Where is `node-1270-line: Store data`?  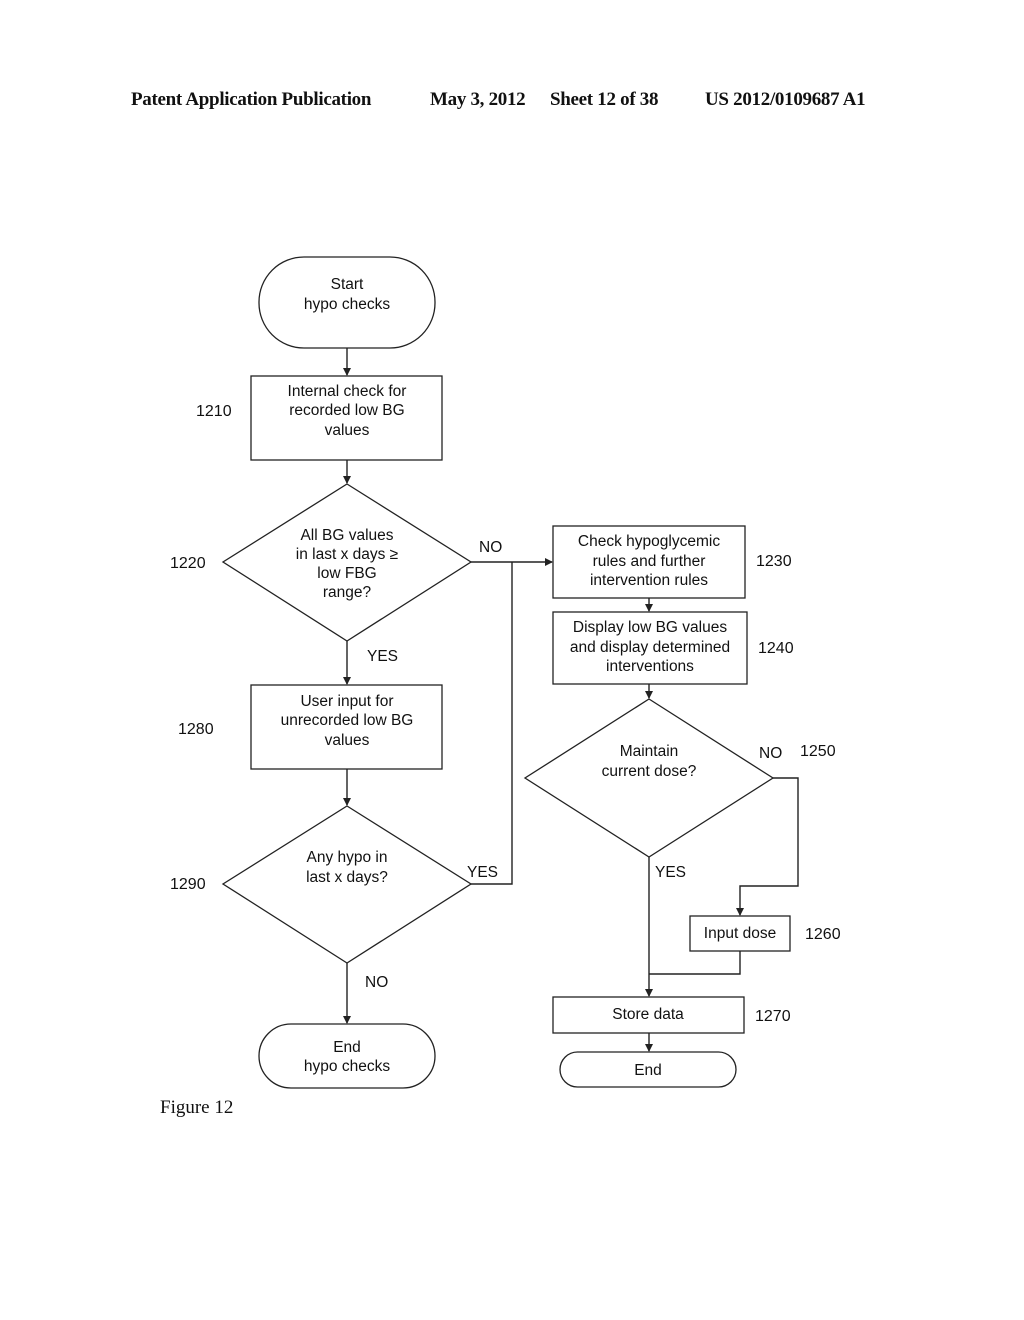 node-1270-line: Store data is located at coordinates (648, 1014).